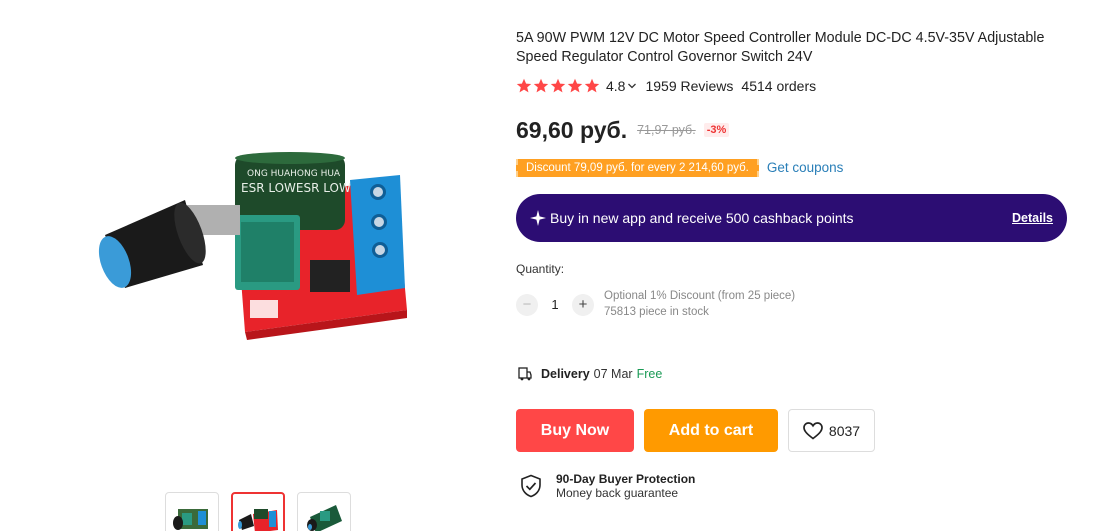 This screenshot has height=531, width=1095. What do you see at coordinates (666, 130) in the screenshot?
I see `old-price: 71,97 руб.` at bounding box center [666, 130].